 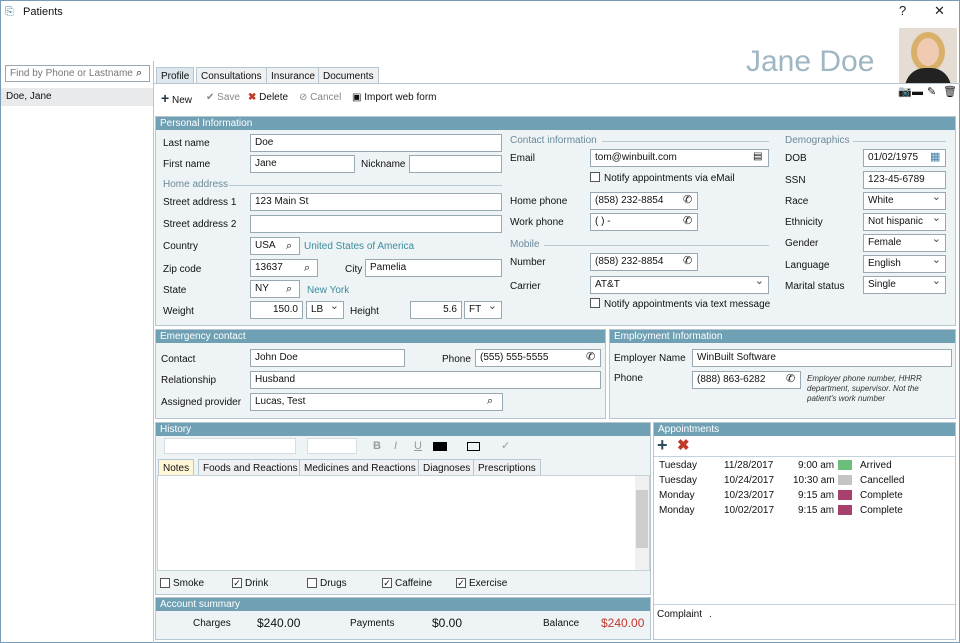 What do you see at coordinates (595, 177) in the screenshot?
I see `notify-email-checkbox` at bounding box center [595, 177].